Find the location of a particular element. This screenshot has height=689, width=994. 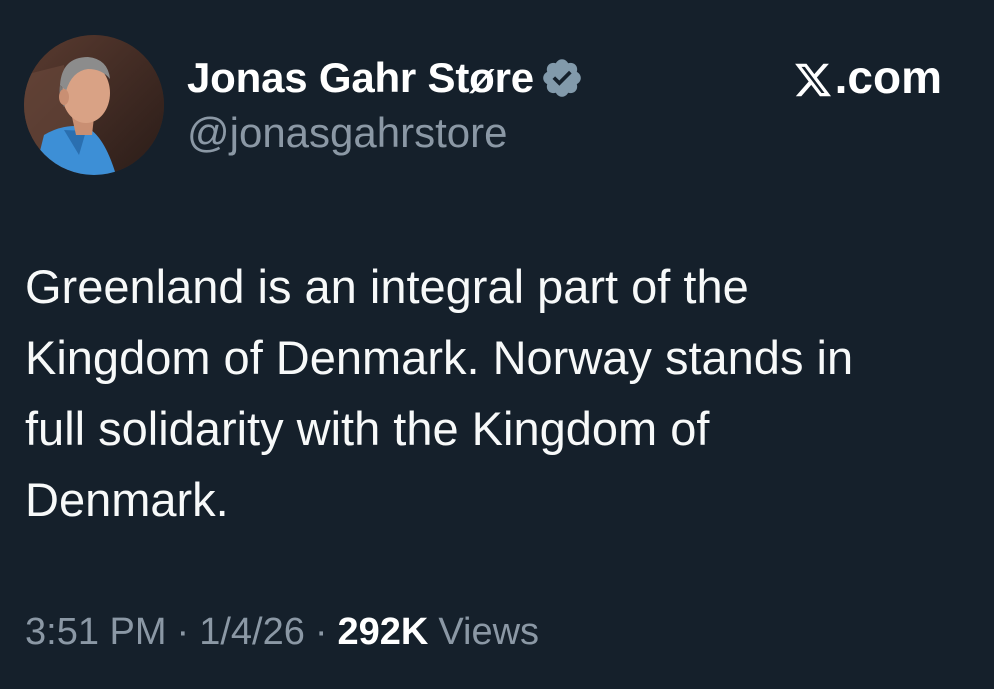

author-handle: @jonasgahrstore is located at coordinates (347, 133).